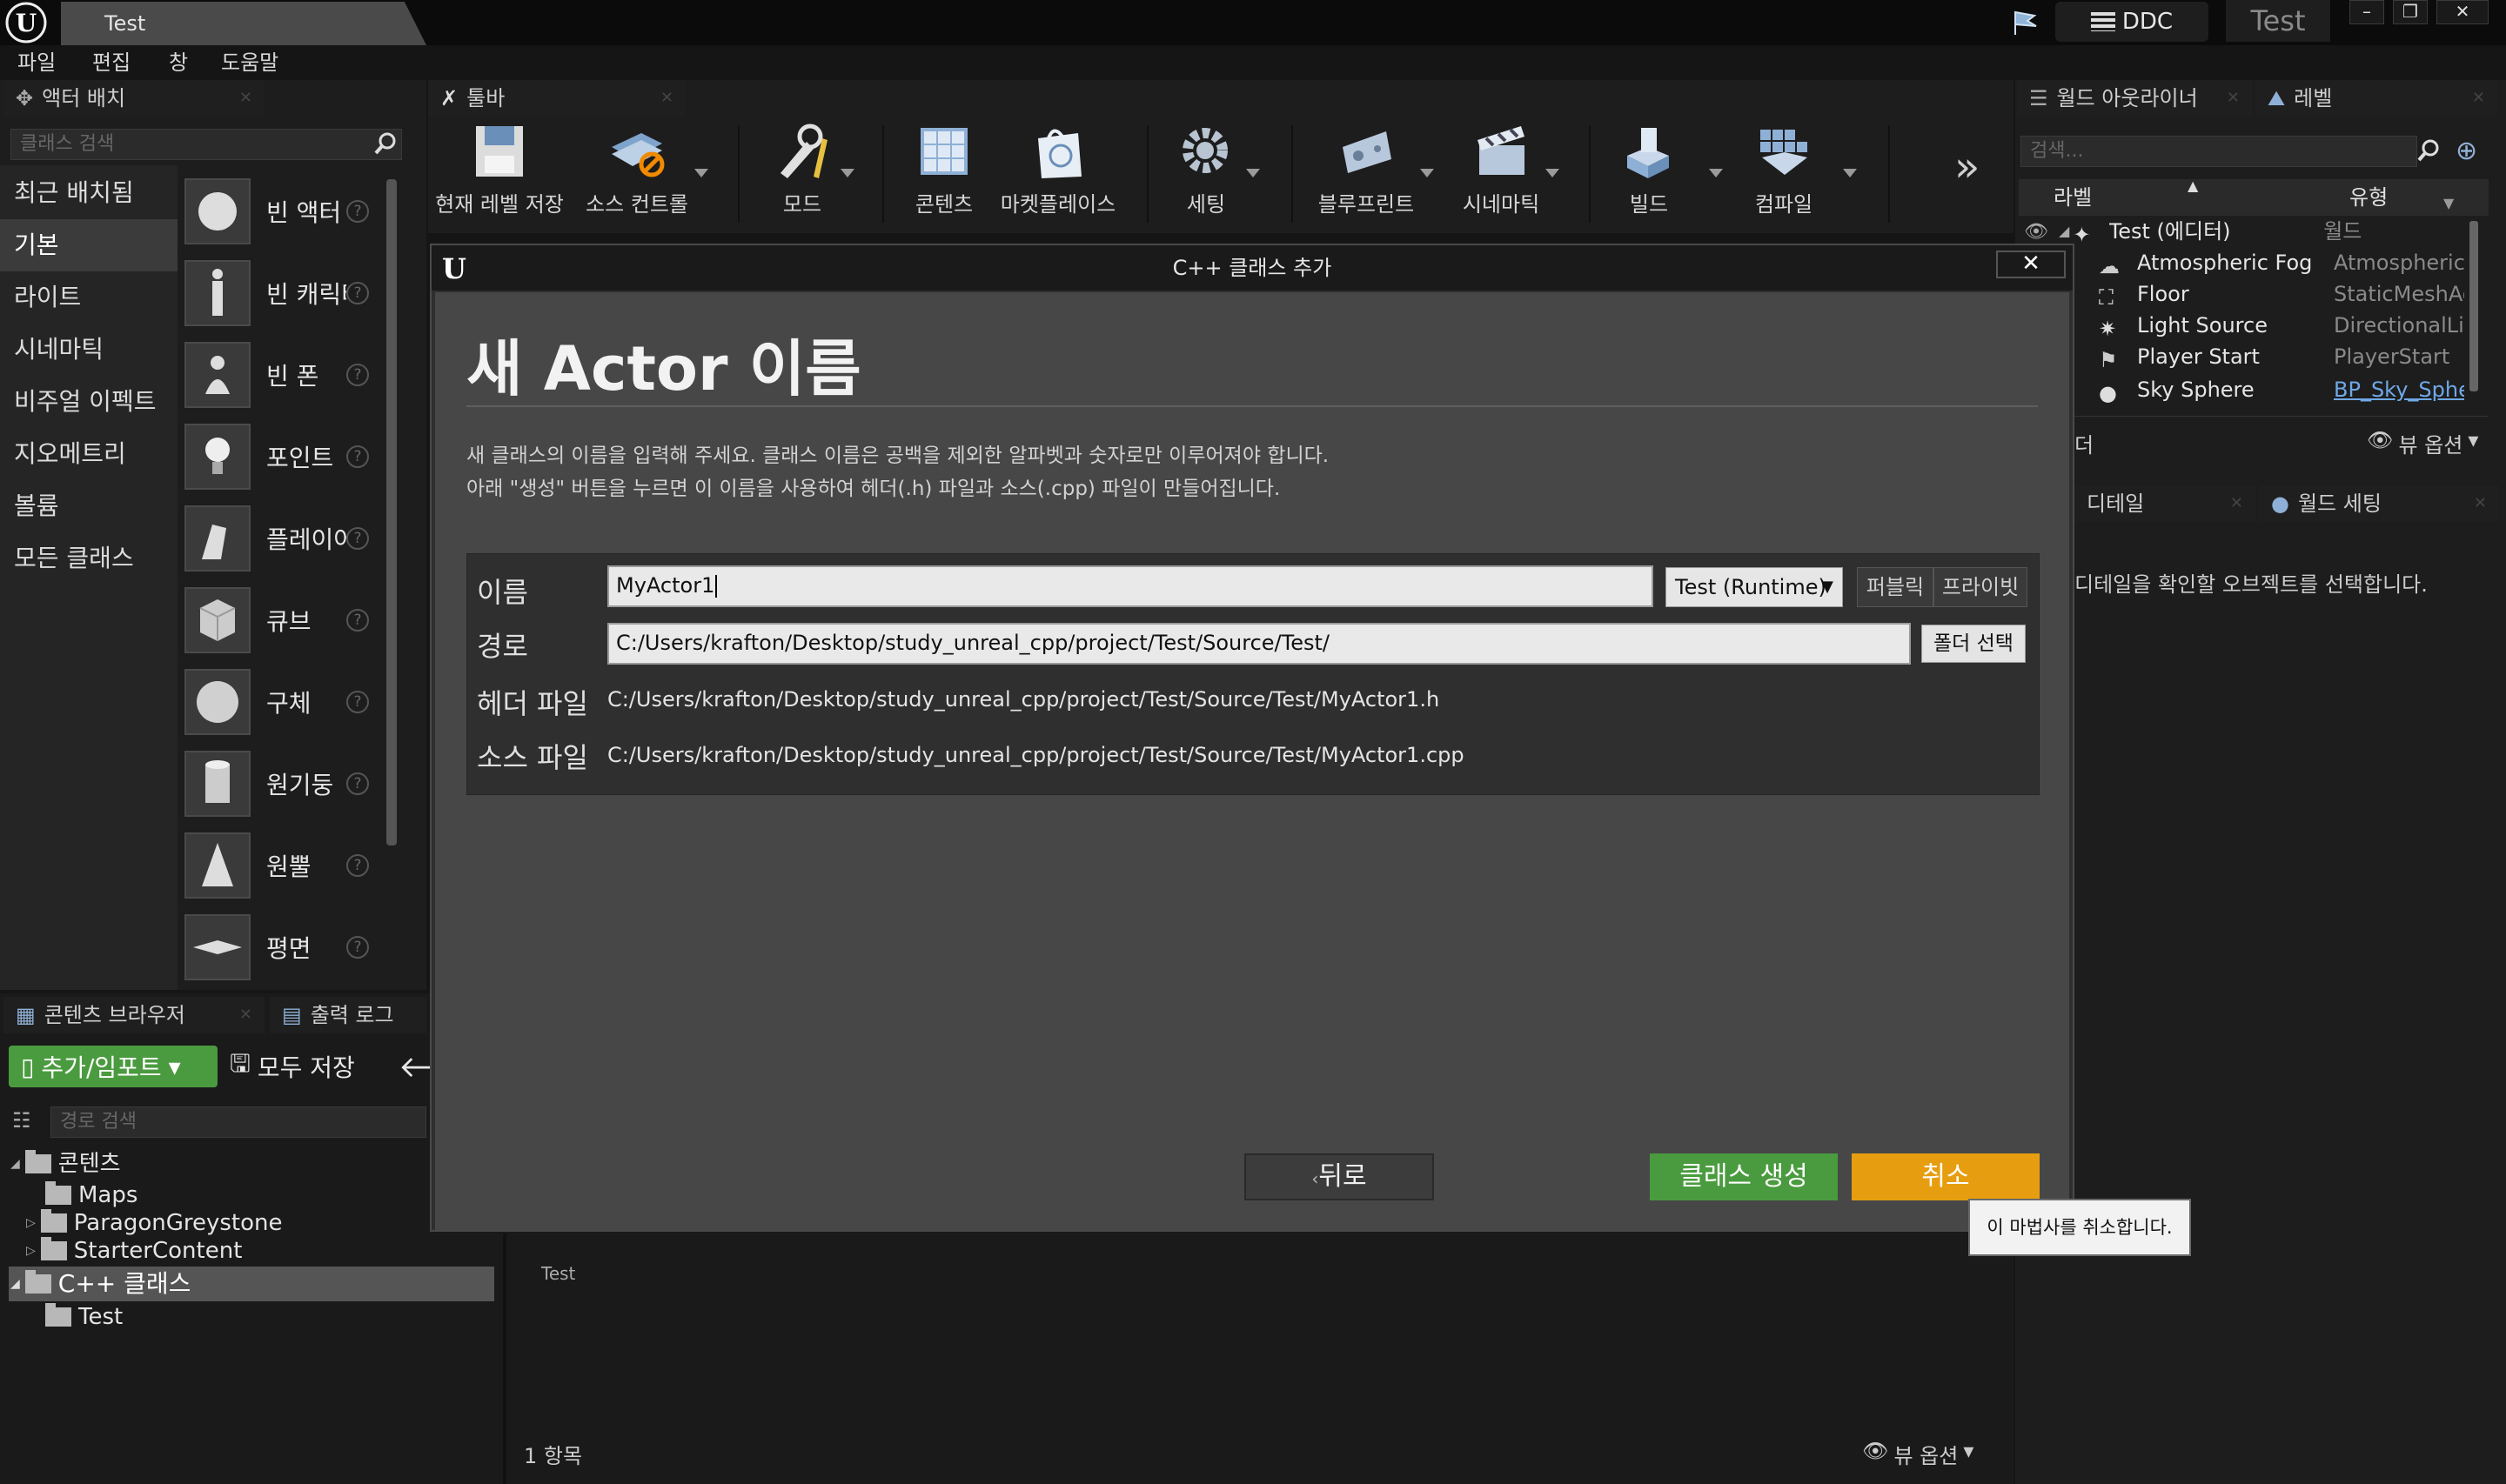 The image size is (2506, 1484). Describe the element at coordinates (1967, 167) in the screenshot. I see `toolbar-more-icon: »` at that location.